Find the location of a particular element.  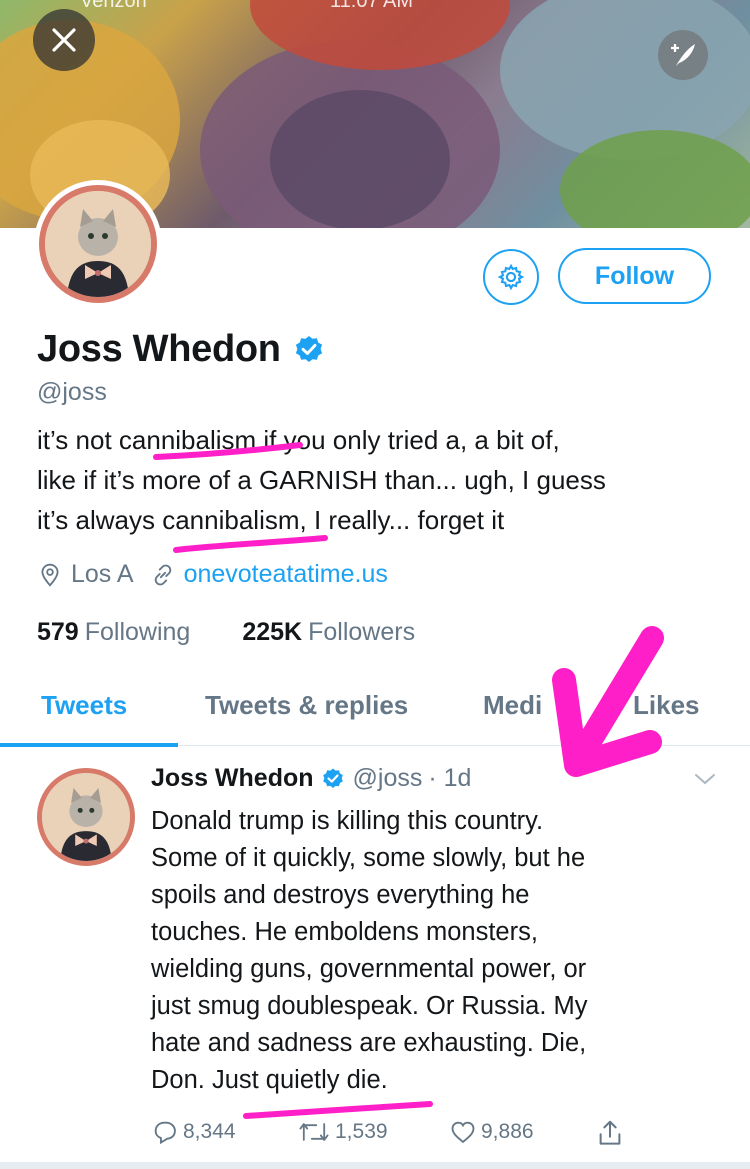

following-label: Following is located at coordinates (137, 632).